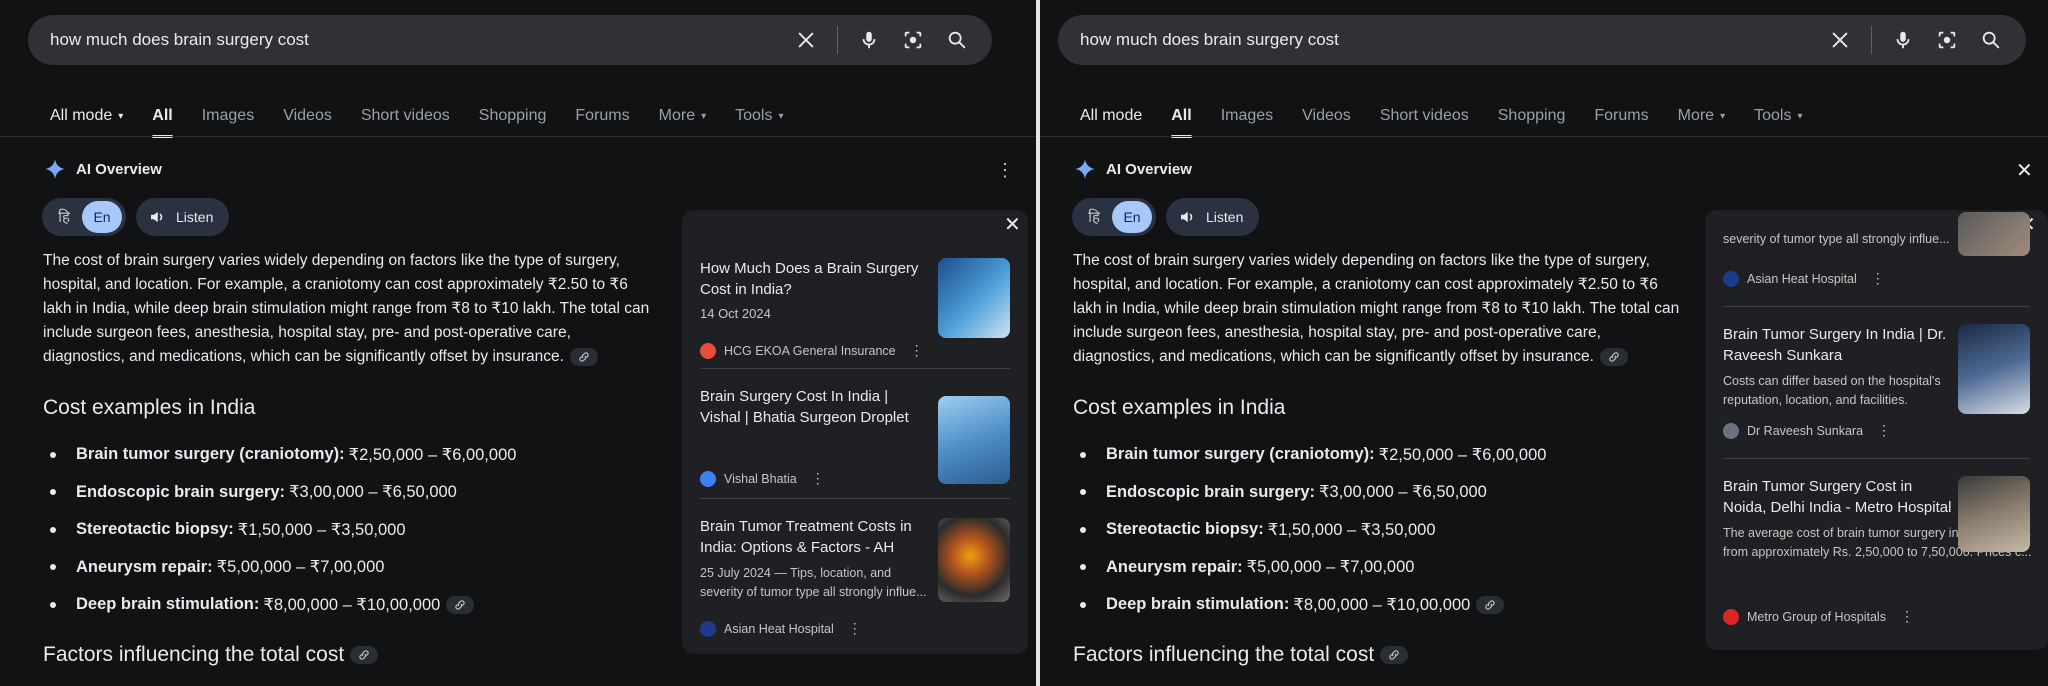 This screenshot has width=2048, height=686. What do you see at coordinates (1111, 116) in the screenshot?
I see `tab-all-mode: All mode` at bounding box center [1111, 116].